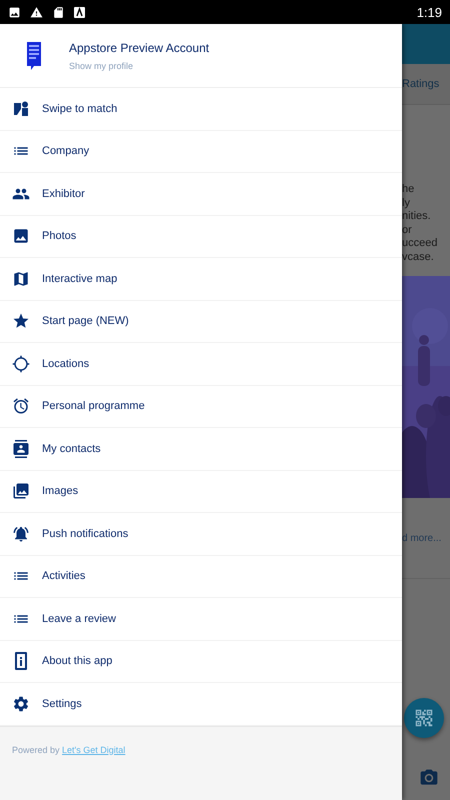  Describe the element at coordinates (60, 491) in the screenshot. I see `menu-item: Images` at that location.